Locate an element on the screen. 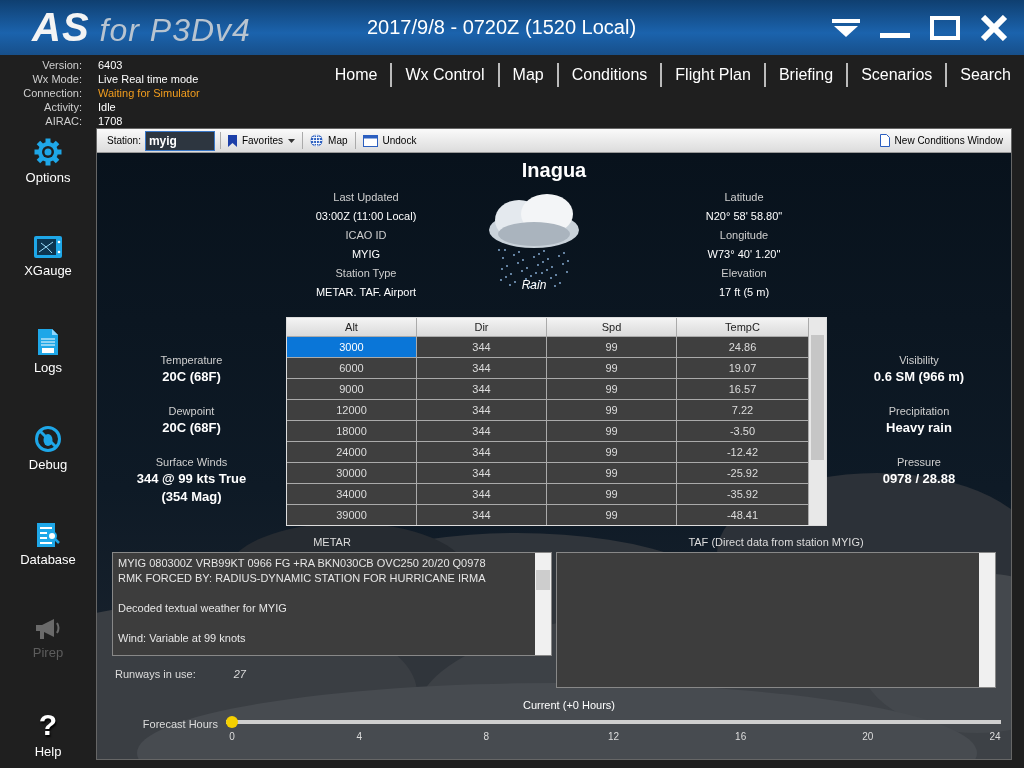  nav-item: Flight Plan is located at coordinates (713, 75).